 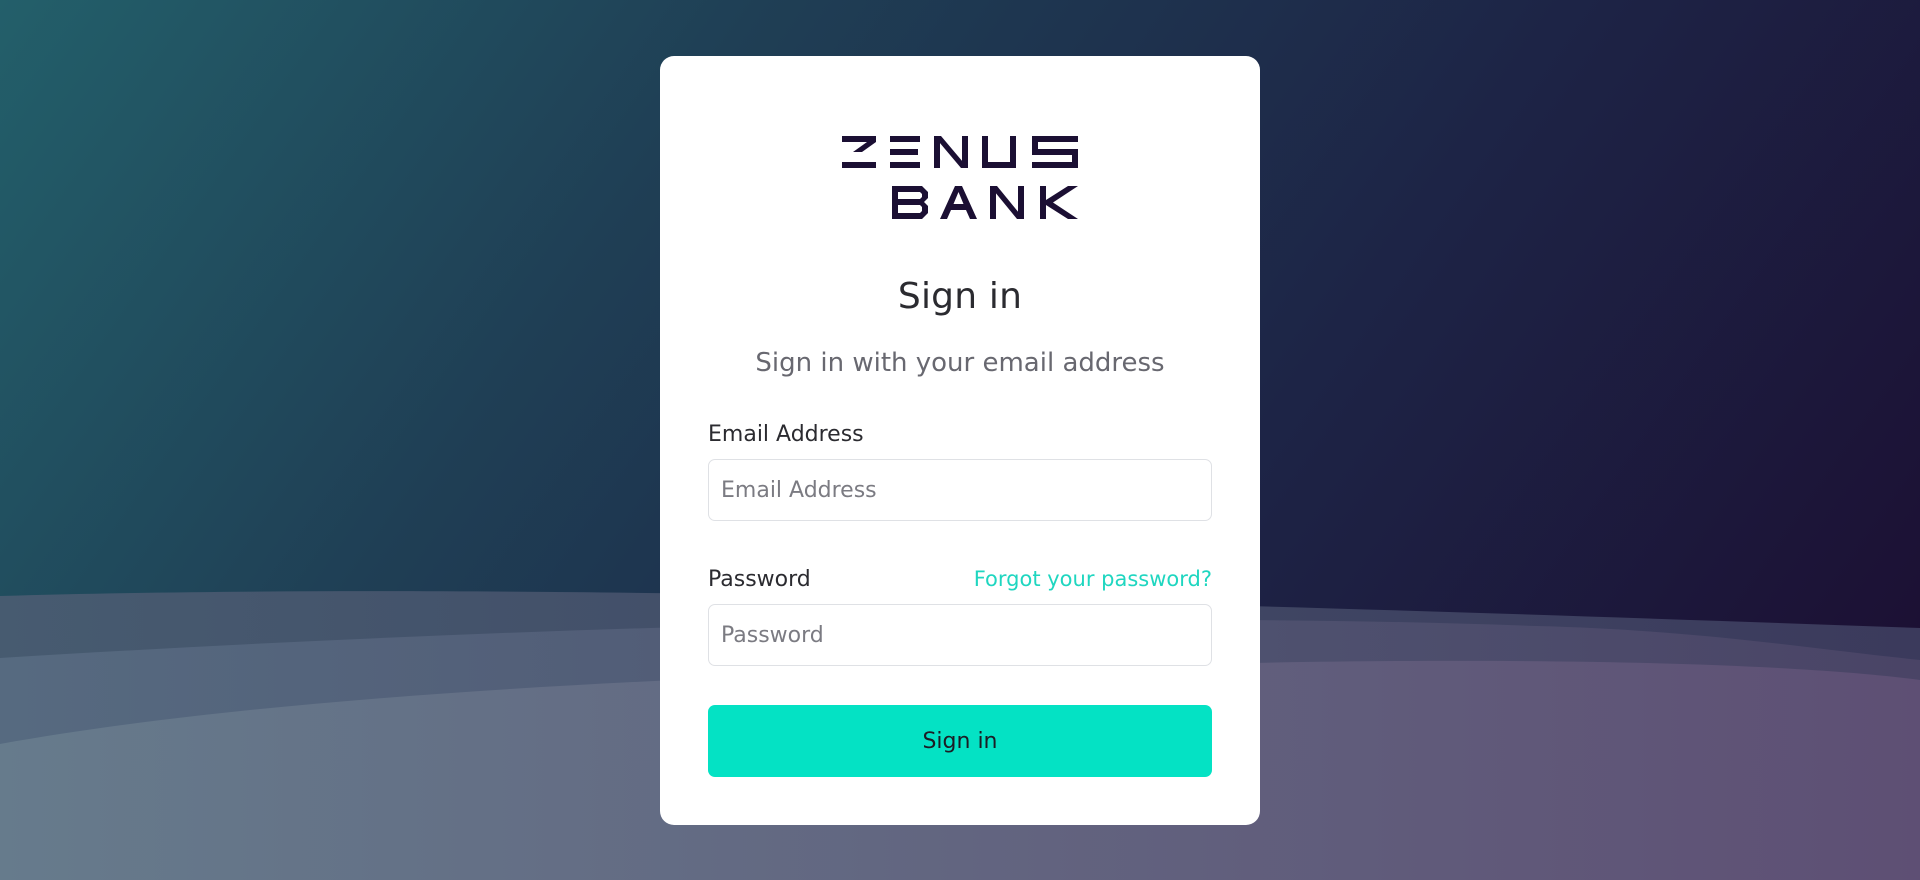 I want to click on password-label: Password, so click(x=759, y=579).